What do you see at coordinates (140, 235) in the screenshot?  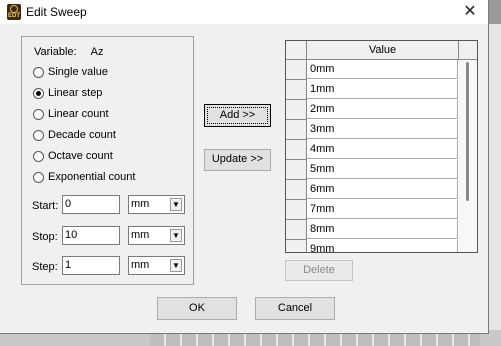 I see `stop-unit-value: mm` at bounding box center [140, 235].